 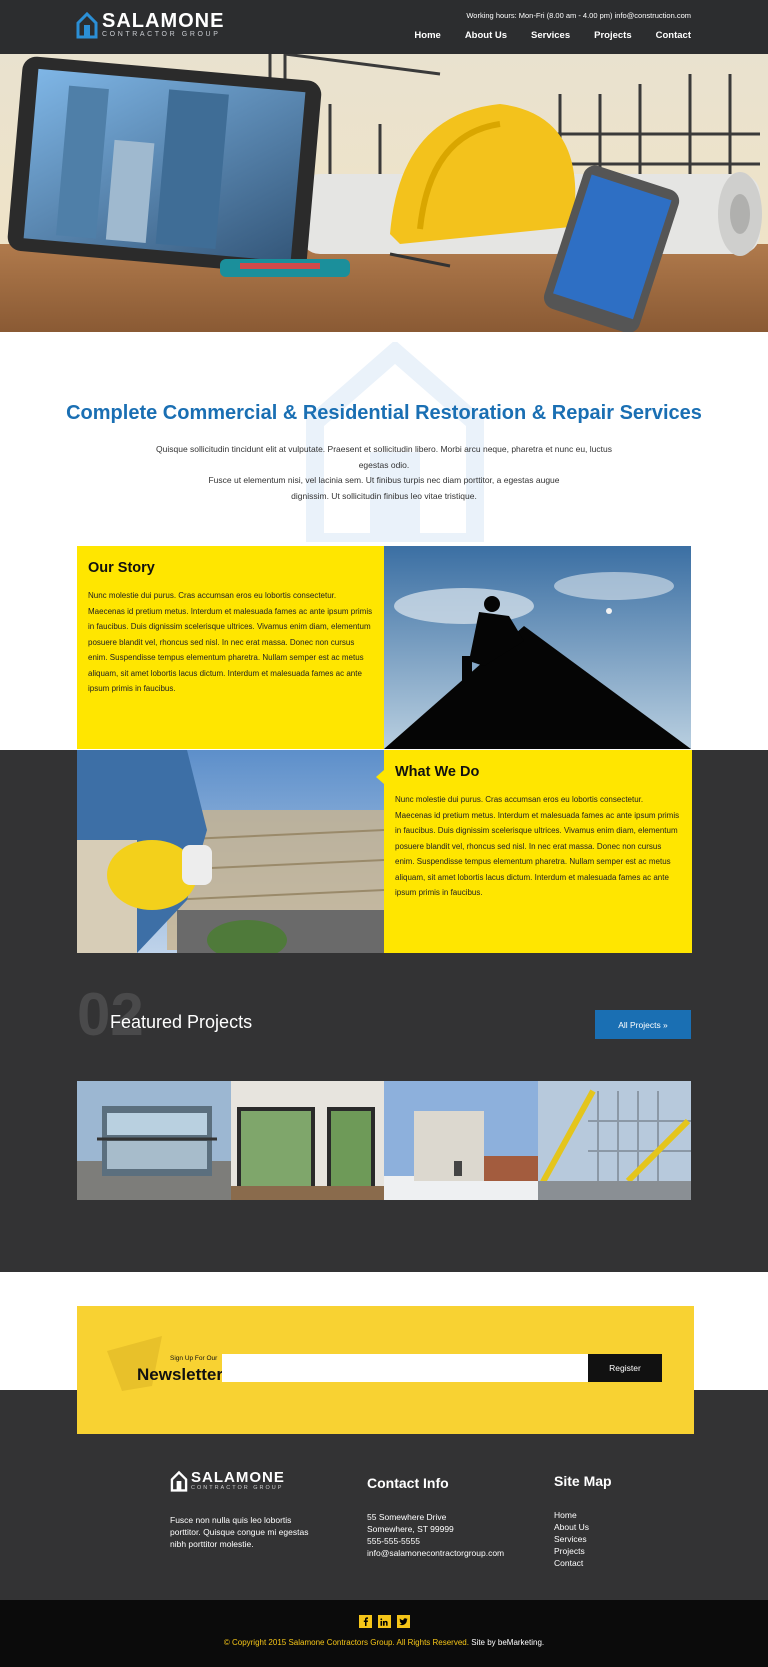 I want to click on logo: SALAMONE CONTRACTOR GROUP, so click(x=150, y=25).